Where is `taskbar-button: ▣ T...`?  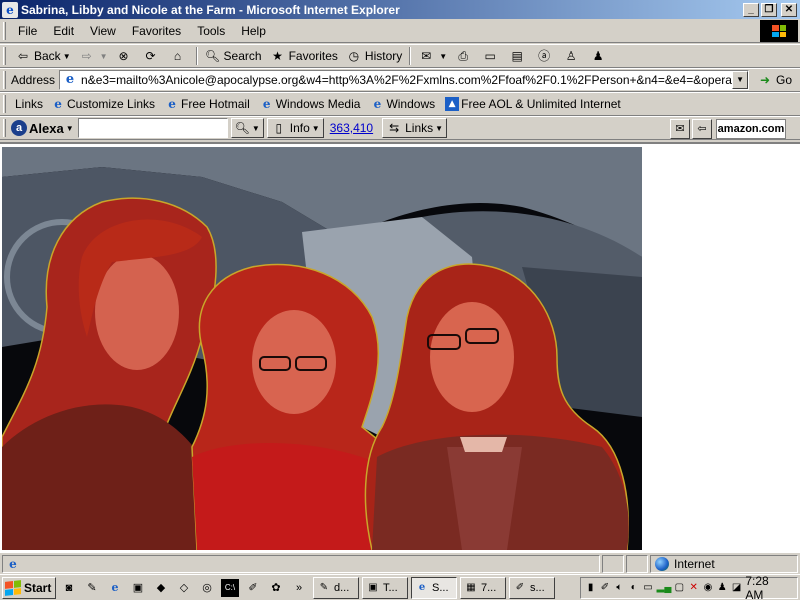 taskbar-button: ▣ T... is located at coordinates (385, 587).